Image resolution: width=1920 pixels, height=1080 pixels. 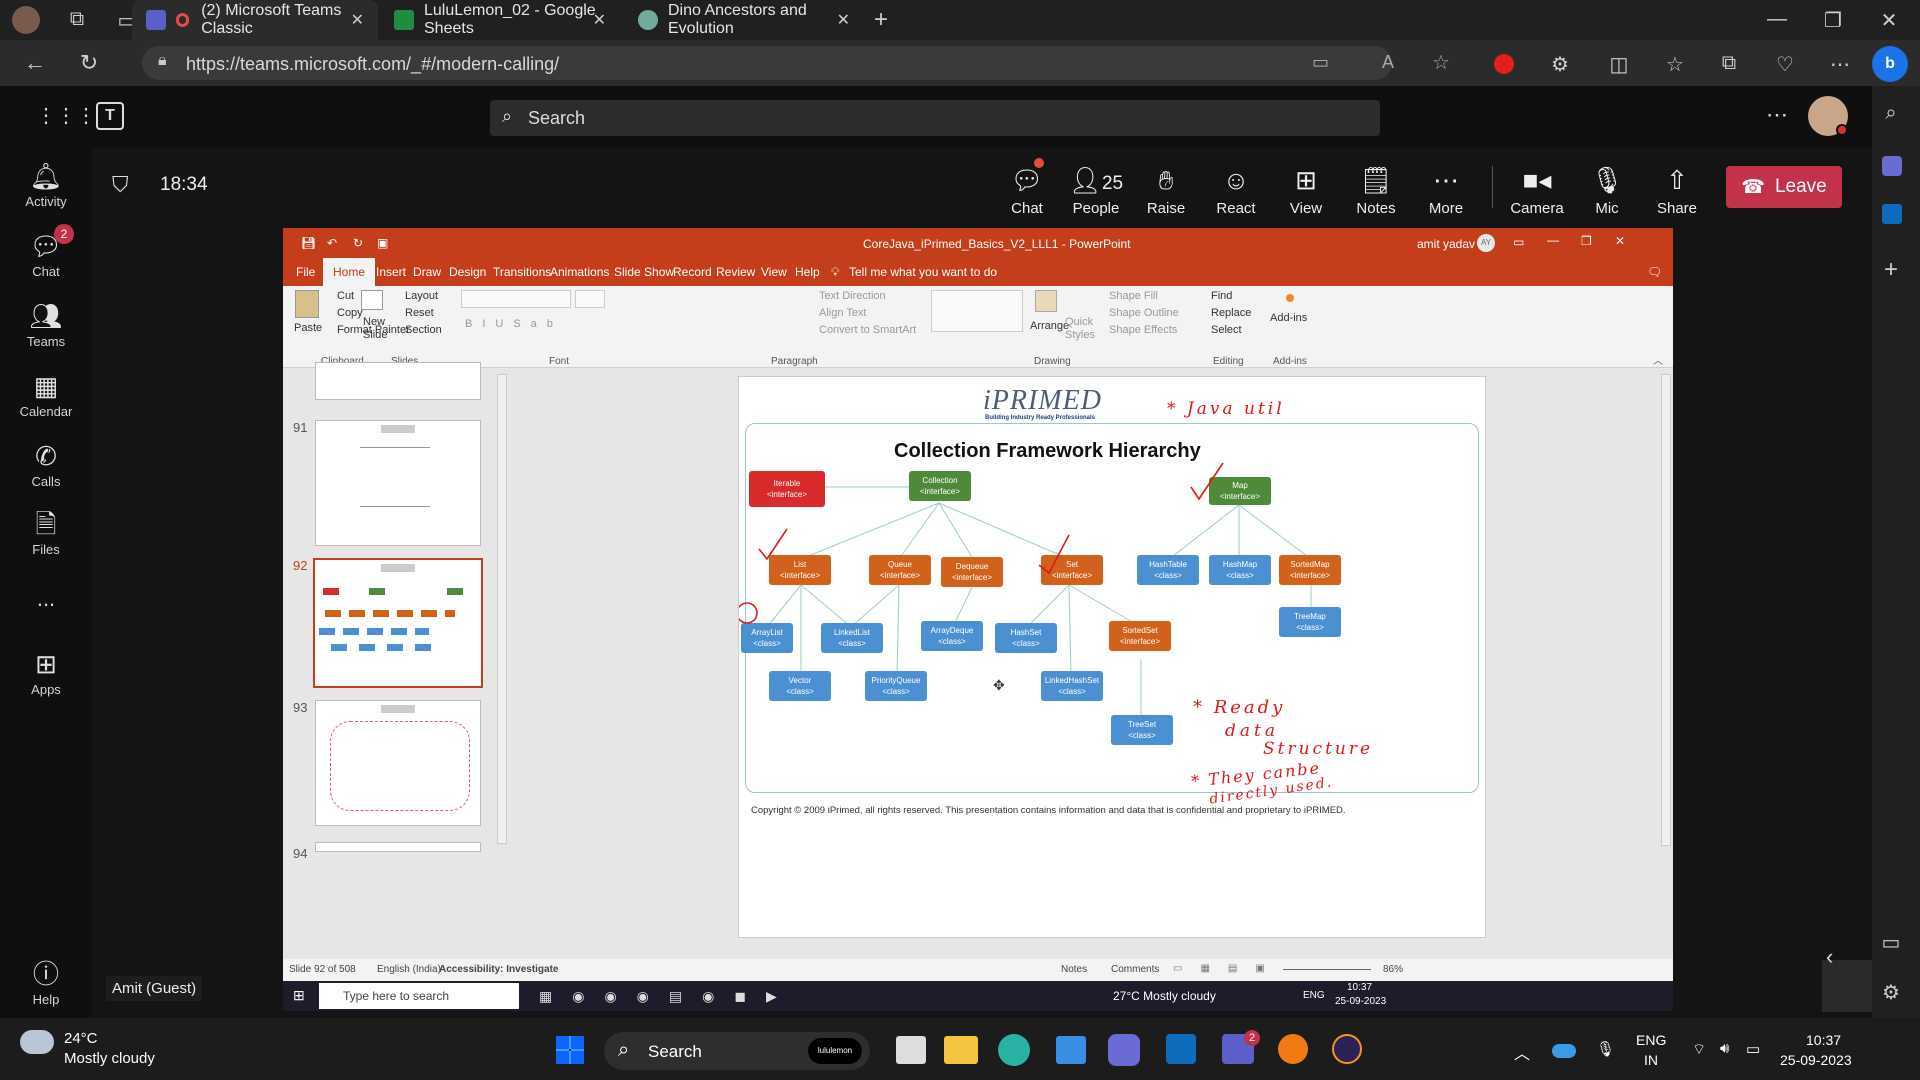 I want to click on new-slide-icon, so click(x=372, y=300).